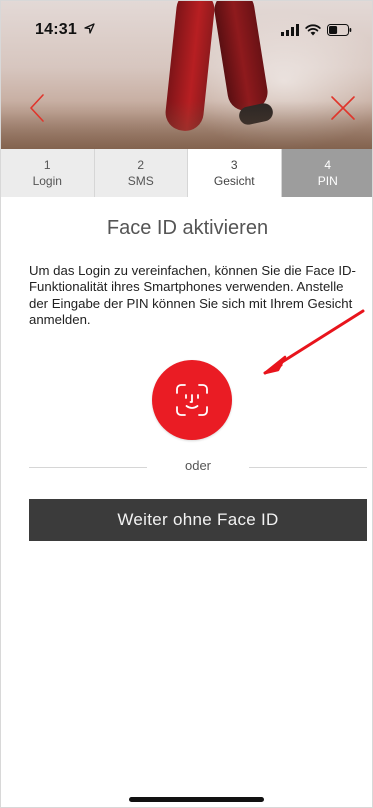 This screenshot has width=373, height=808. What do you see at coordinates (326, 173) in the screenshot?
I see `step-pin: 4 PIN` at bounding box center [326, 173].